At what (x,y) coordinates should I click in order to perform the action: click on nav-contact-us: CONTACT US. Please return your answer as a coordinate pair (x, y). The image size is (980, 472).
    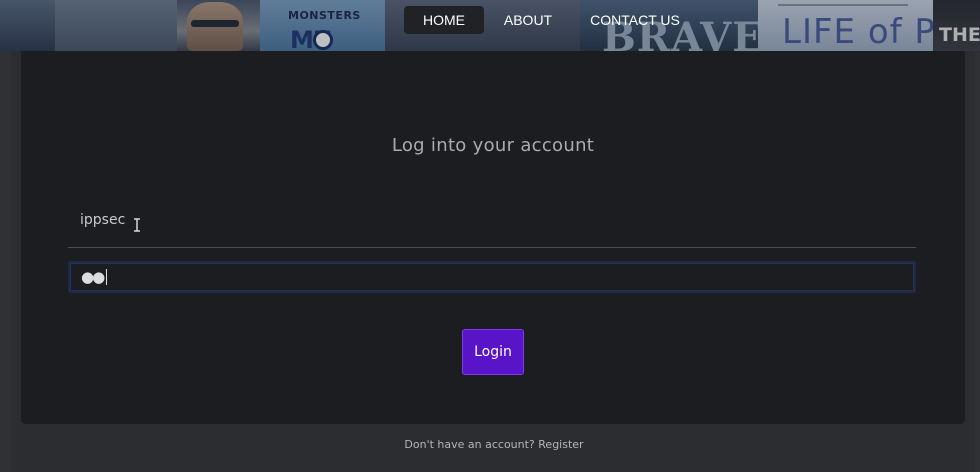
    Looking at the image, I should click on (635, 20).